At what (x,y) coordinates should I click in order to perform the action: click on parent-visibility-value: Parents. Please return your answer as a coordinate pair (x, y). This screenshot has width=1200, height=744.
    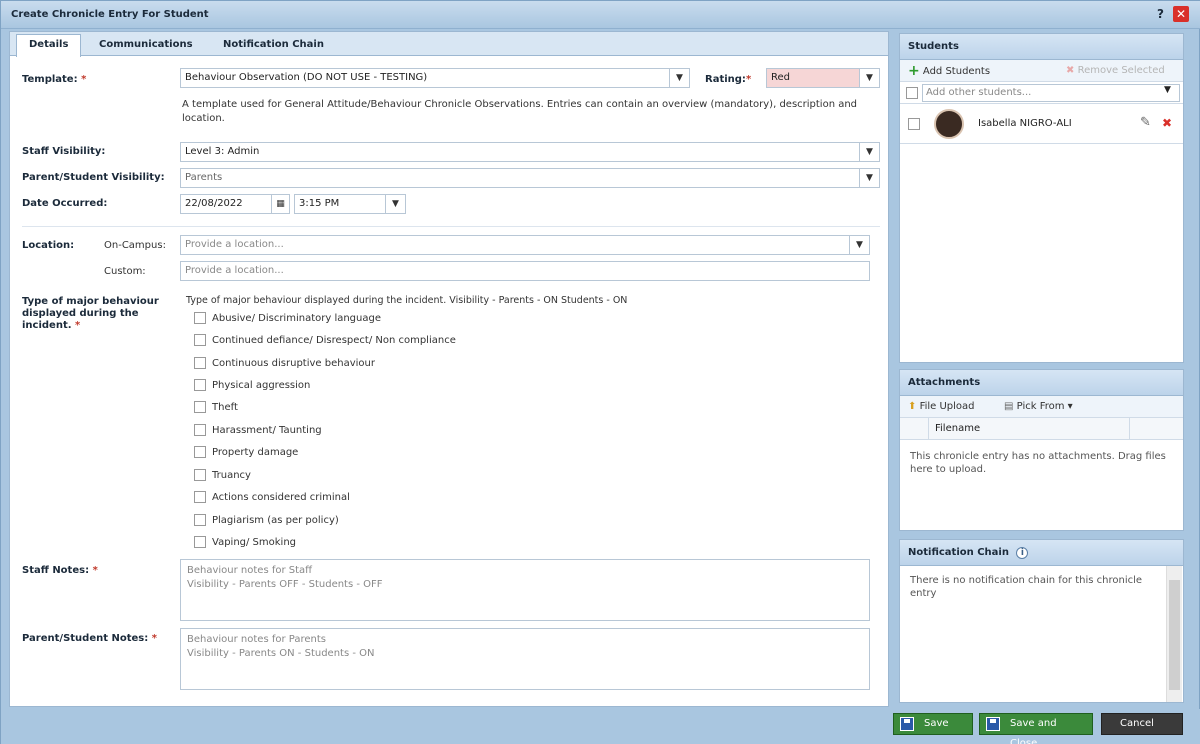
    Looking at the image, I should click on (204, 177).